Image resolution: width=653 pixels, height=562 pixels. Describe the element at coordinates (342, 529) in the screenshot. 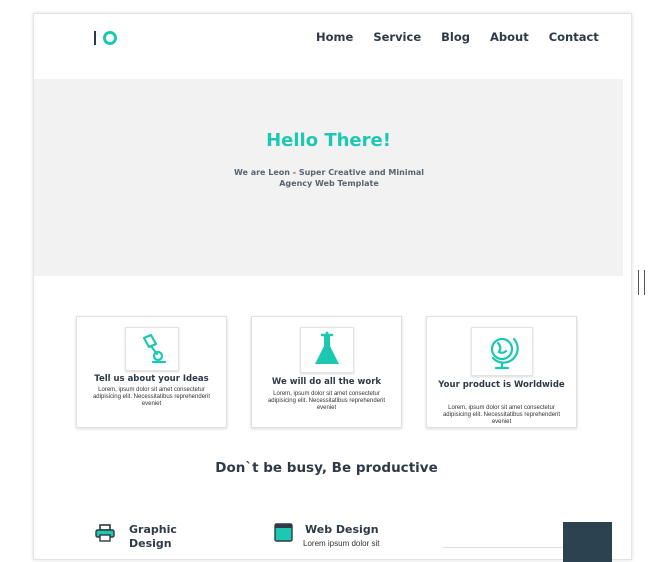

I see `service-title-web-design: Web Design` at that location.